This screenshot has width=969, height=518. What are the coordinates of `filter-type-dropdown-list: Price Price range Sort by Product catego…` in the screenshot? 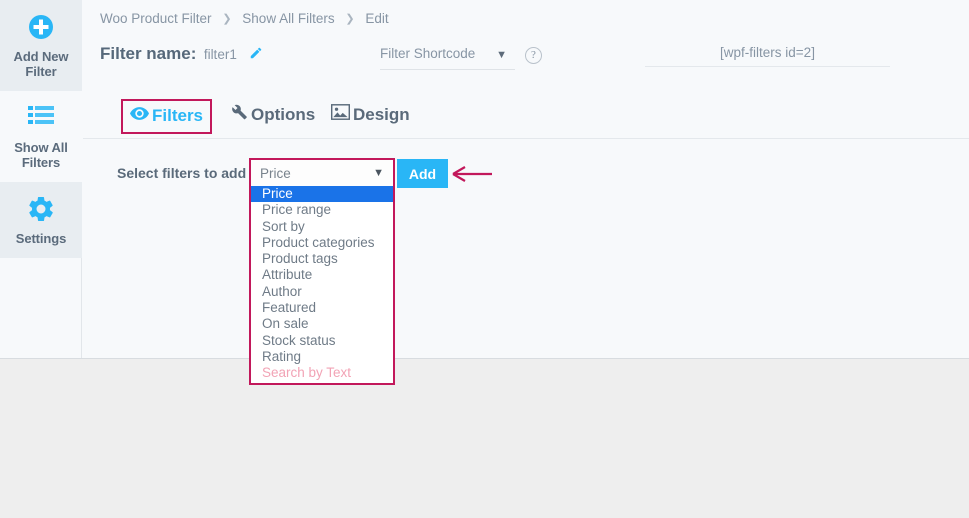 It's located at (322, 285).